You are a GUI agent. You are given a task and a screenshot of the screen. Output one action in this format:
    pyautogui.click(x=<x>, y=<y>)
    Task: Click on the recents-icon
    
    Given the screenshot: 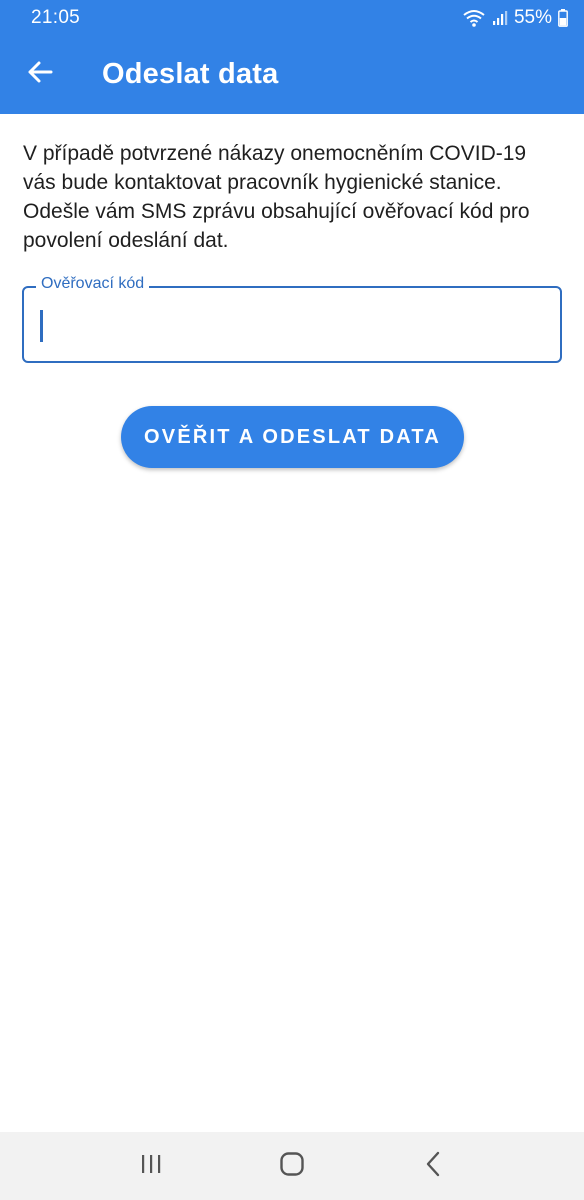 What is the action you would take?
    pyautogui.click(x=151, y=1166)
    